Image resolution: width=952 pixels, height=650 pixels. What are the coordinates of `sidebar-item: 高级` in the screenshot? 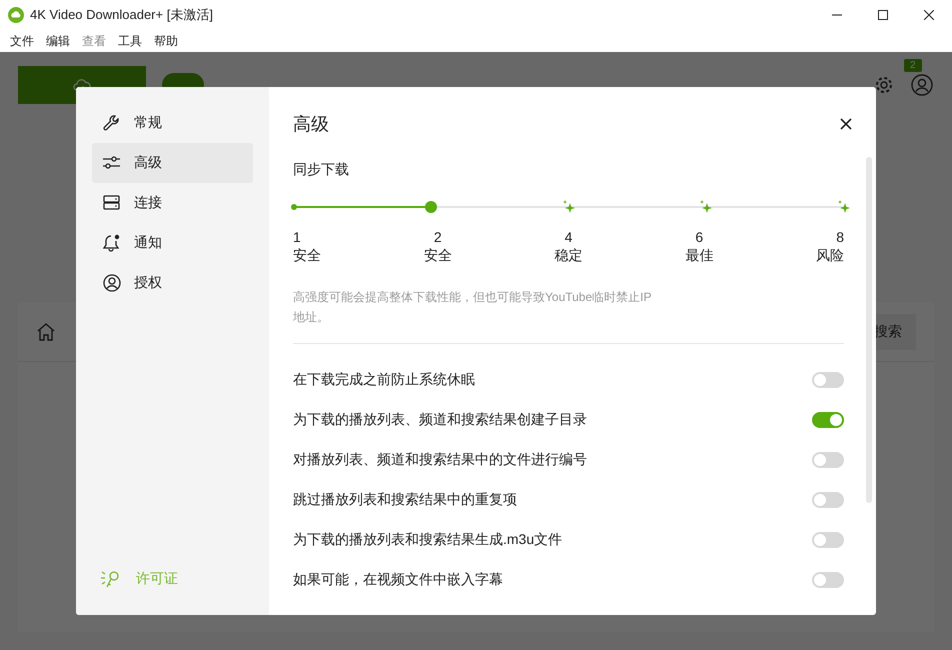 It's located at (172, 163).